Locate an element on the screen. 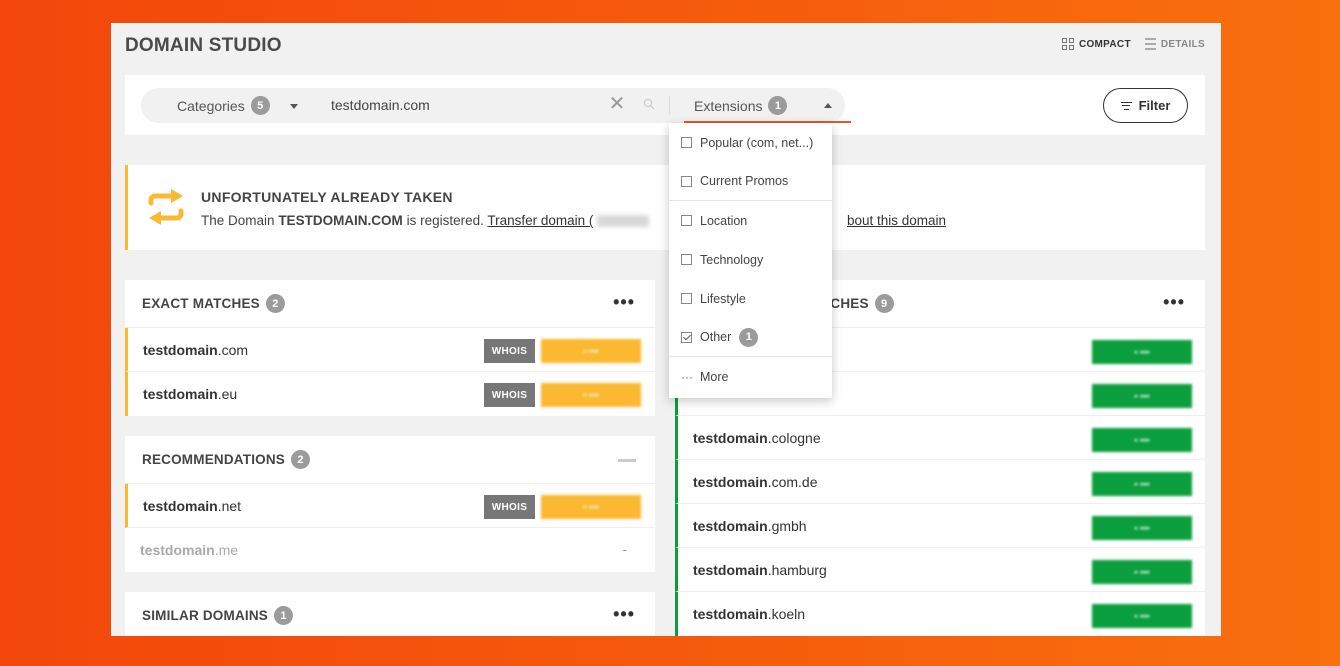 The width and height of the screenshot is (1340, 666). menu-item-location: Location is located at coordinates (750, 220).